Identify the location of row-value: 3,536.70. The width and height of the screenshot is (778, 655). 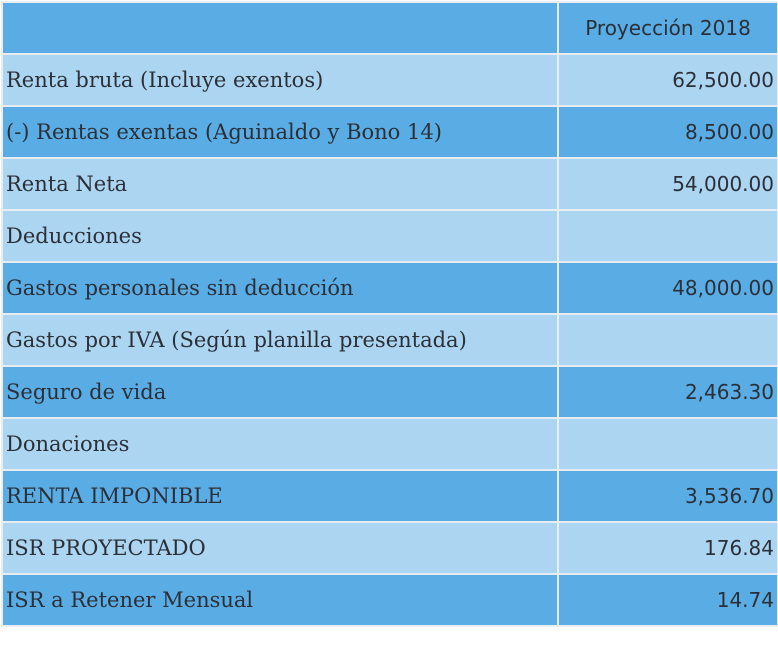
(667, 496).